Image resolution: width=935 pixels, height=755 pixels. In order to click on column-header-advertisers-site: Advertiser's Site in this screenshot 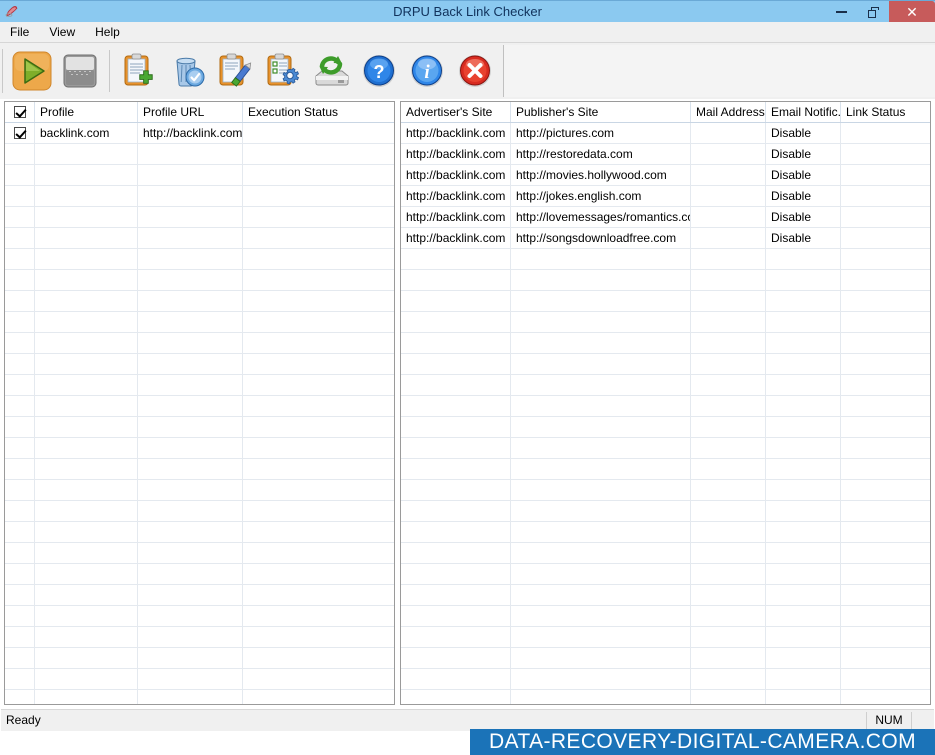, I will do `click(456, 112)`.